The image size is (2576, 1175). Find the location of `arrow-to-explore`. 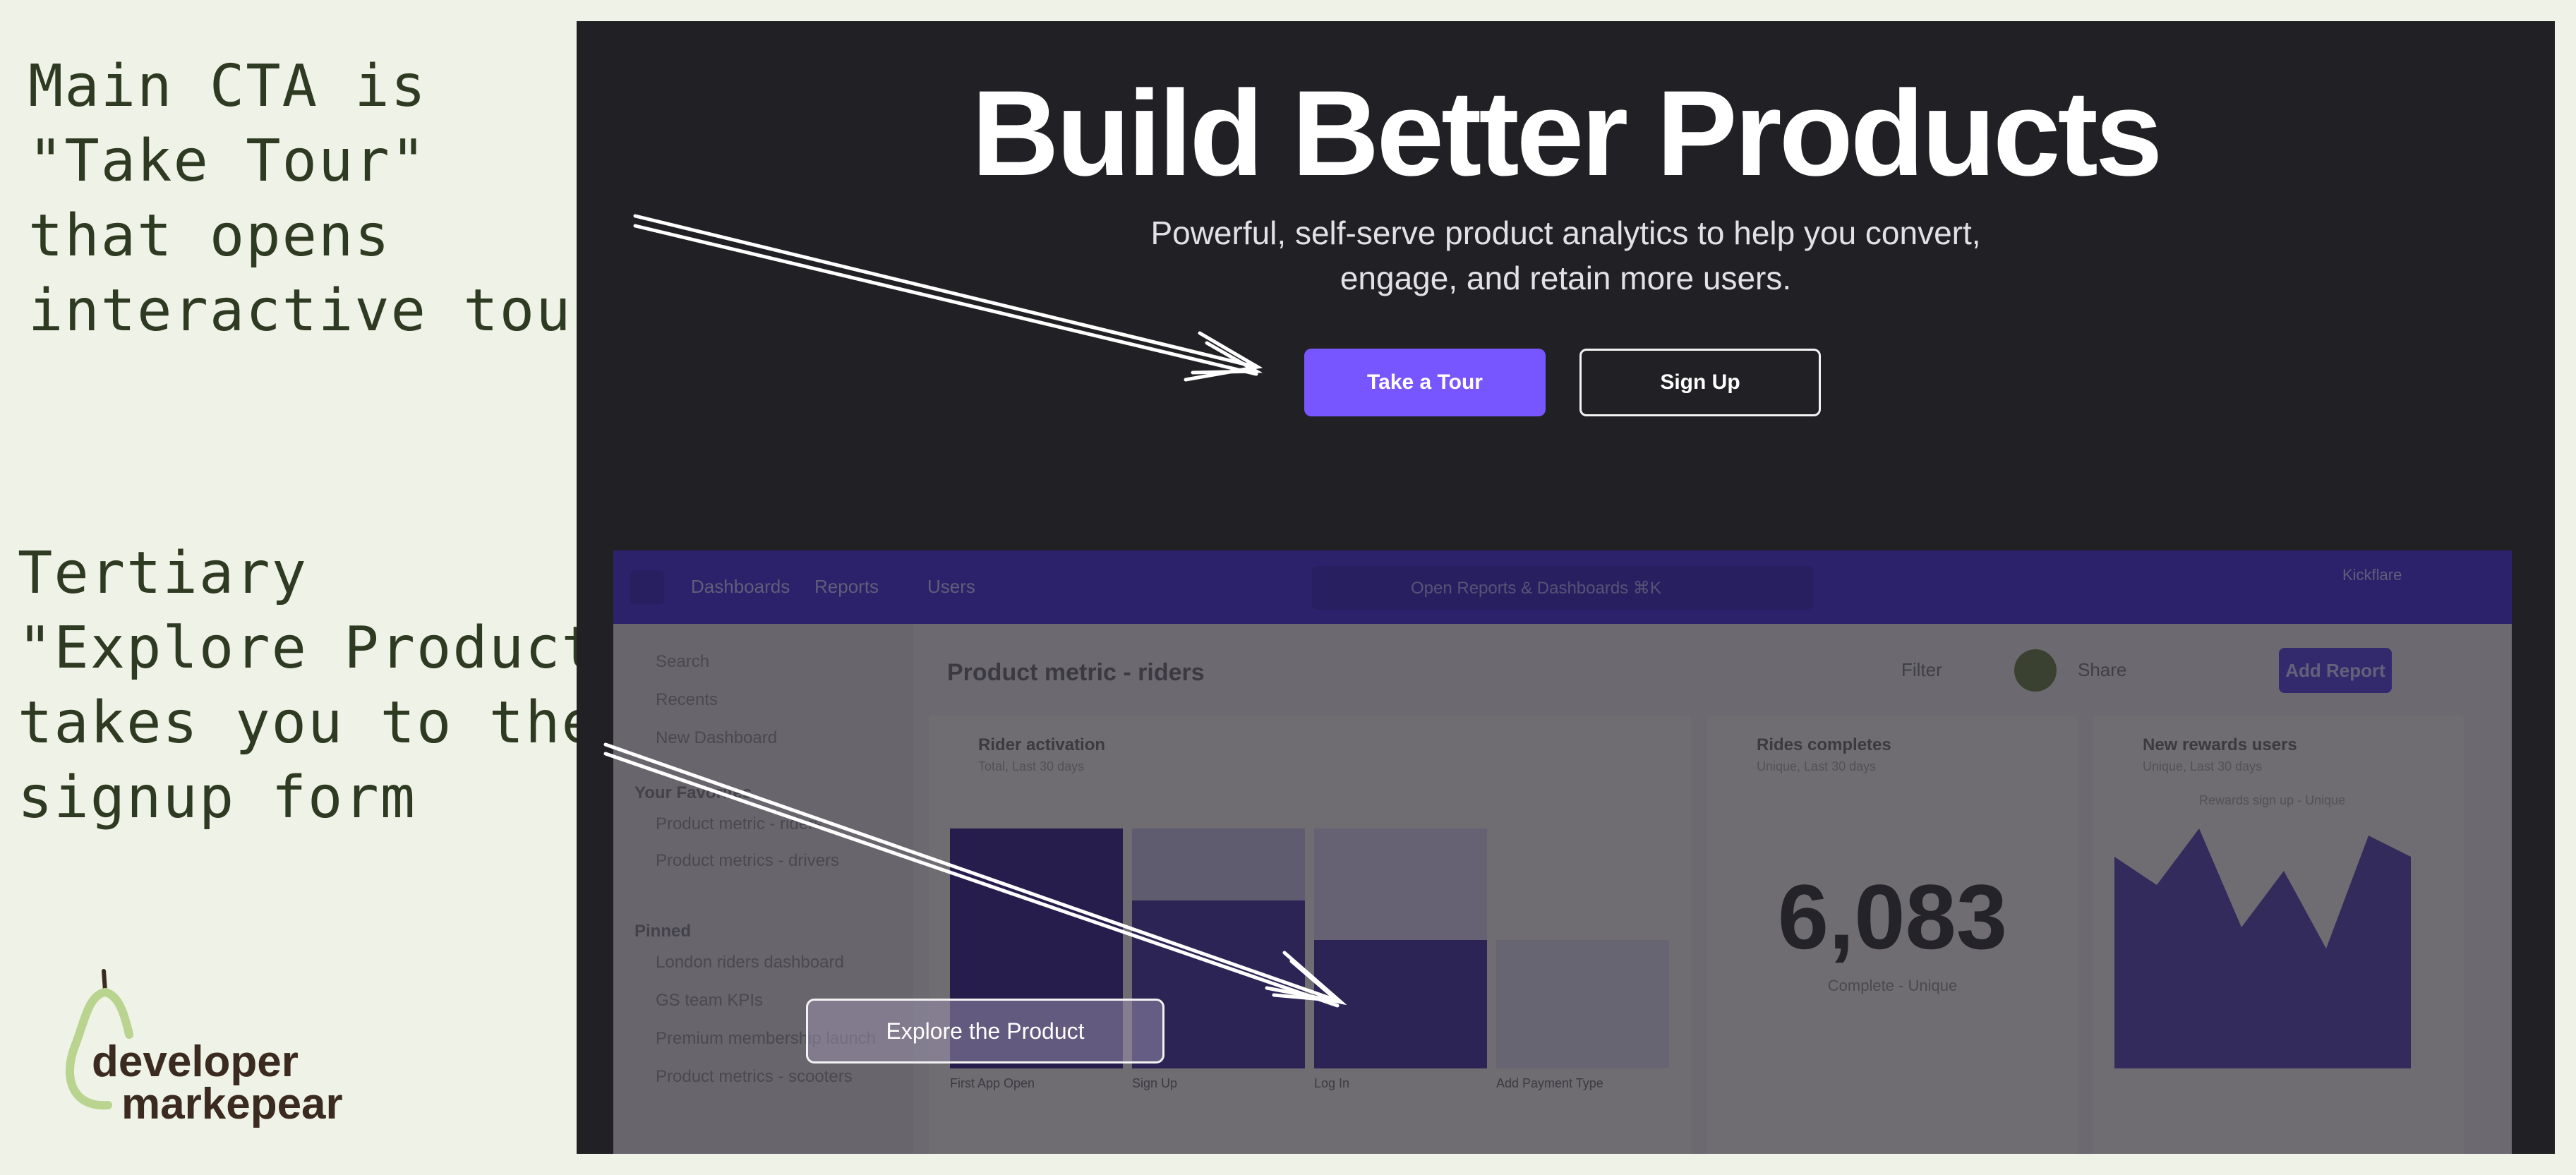

arrow-to-explore is located at coordinates (971, 872).